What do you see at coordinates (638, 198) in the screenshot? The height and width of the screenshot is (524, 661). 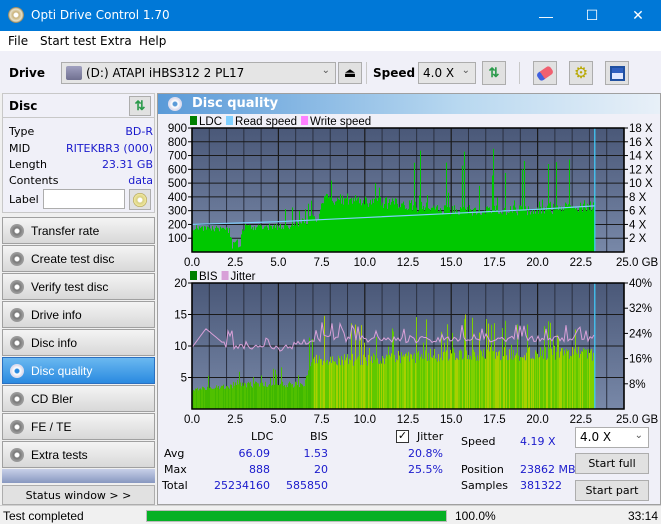 I see `y2-tick-label: 8 X` at bounding box center [638, 198].